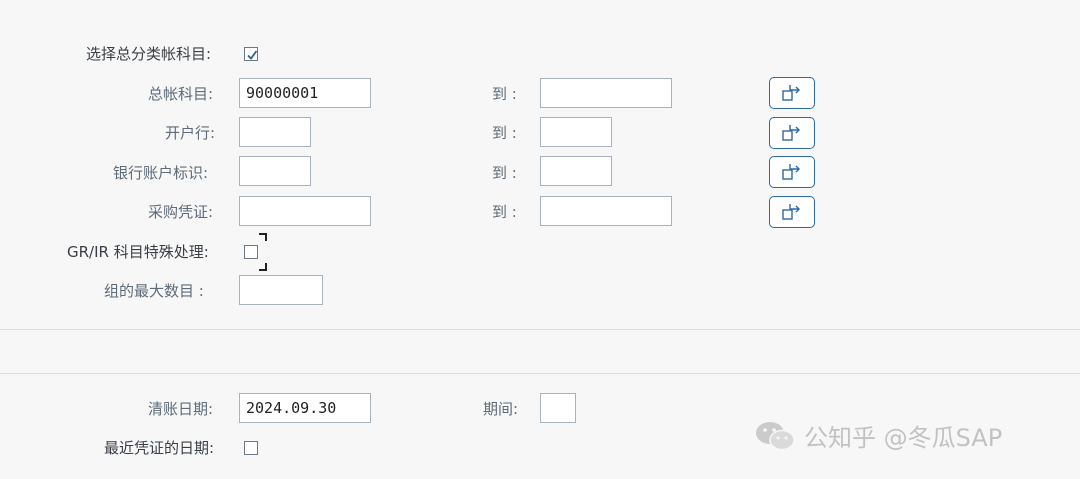 The width and height of the screenshot is (1080, 479). I want to click on bank-account-id-from-input, so click(275, 171).